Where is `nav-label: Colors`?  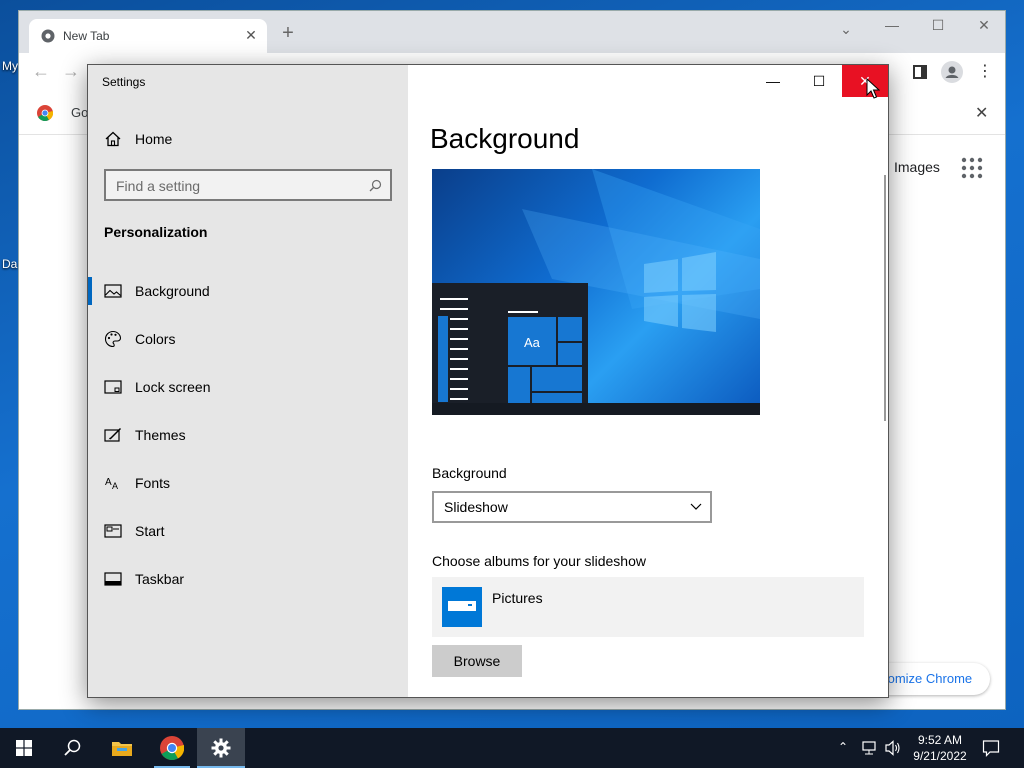 nav-label: Colors is located at coordinates (155, 339).